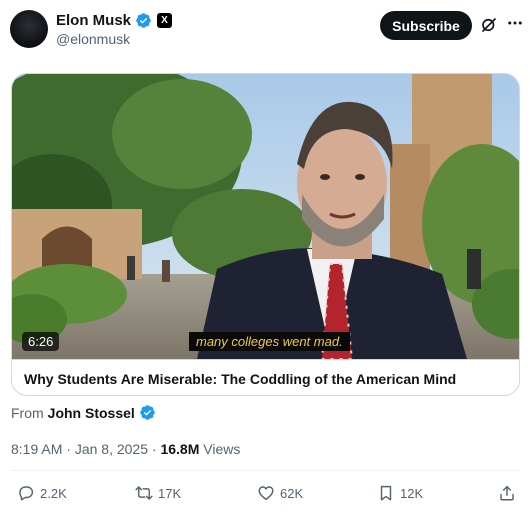 The width and height of the screenshot is (530, 516). What do you see at coordinates (222, 449) in the screenshot?
I see `views-label: Views` at bounding box center [222, 449].